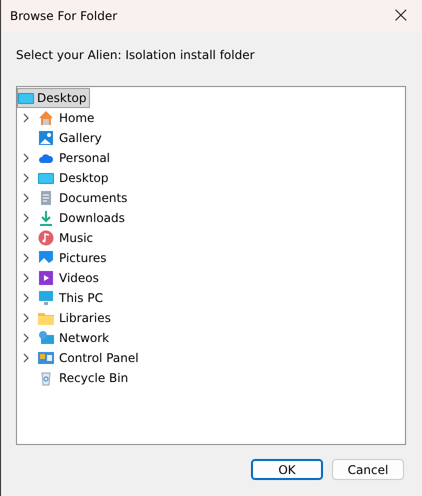  What do you see at coordinates (79, 278) in the screenshot?
I see `tree-item: Videos` at bounding box center [79, 278].